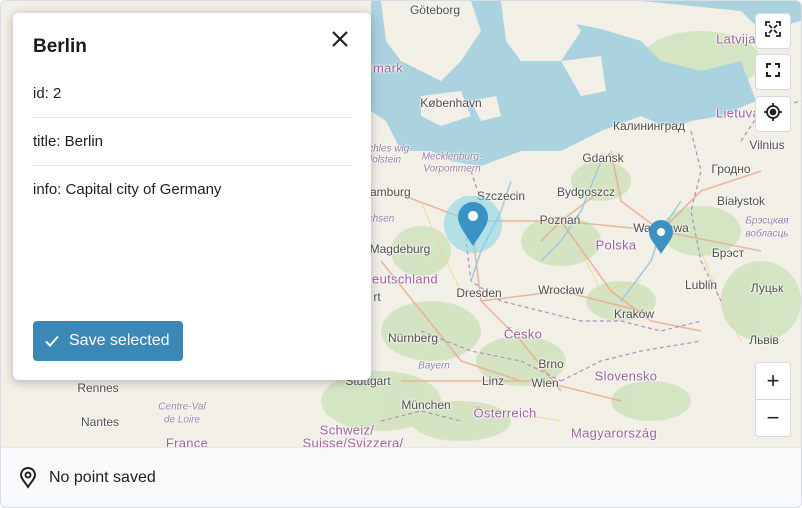 The image size is (802, 508). What do you see at coordinates (764, 340) in the screenshot?
I see `map-label: Львів` at bounding box center [764, 340].